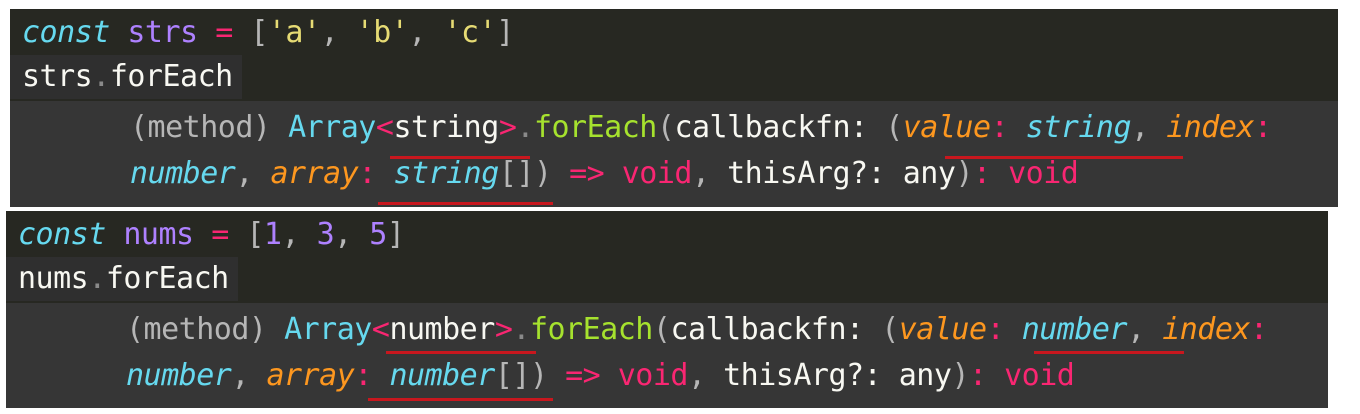 The image size is (1360, 414). I want to click on variable-name: nums, so click(158, 234).